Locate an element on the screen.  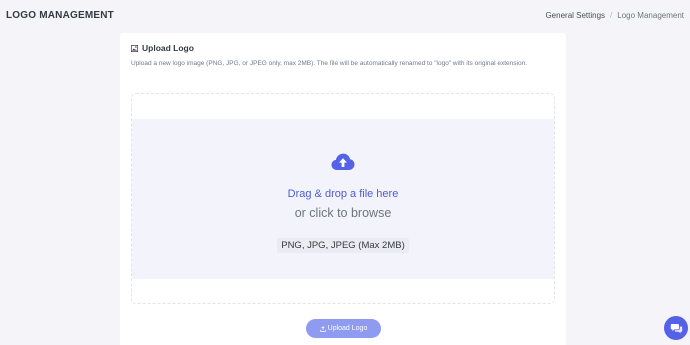
breadcrumb-item-general-settings: General Settings is located at coordinates (575, 15).